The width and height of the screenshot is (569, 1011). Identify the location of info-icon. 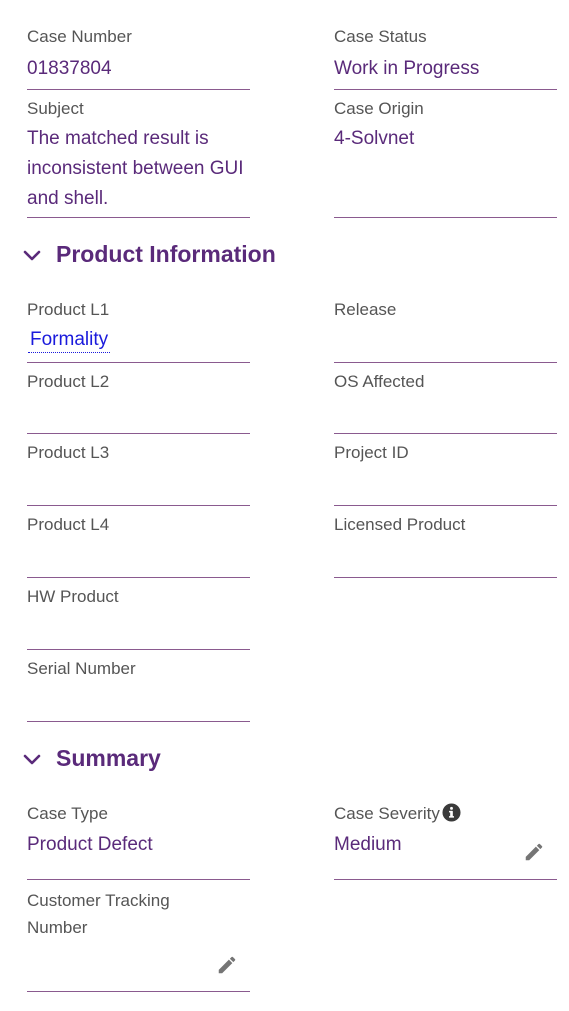
(451, 812).